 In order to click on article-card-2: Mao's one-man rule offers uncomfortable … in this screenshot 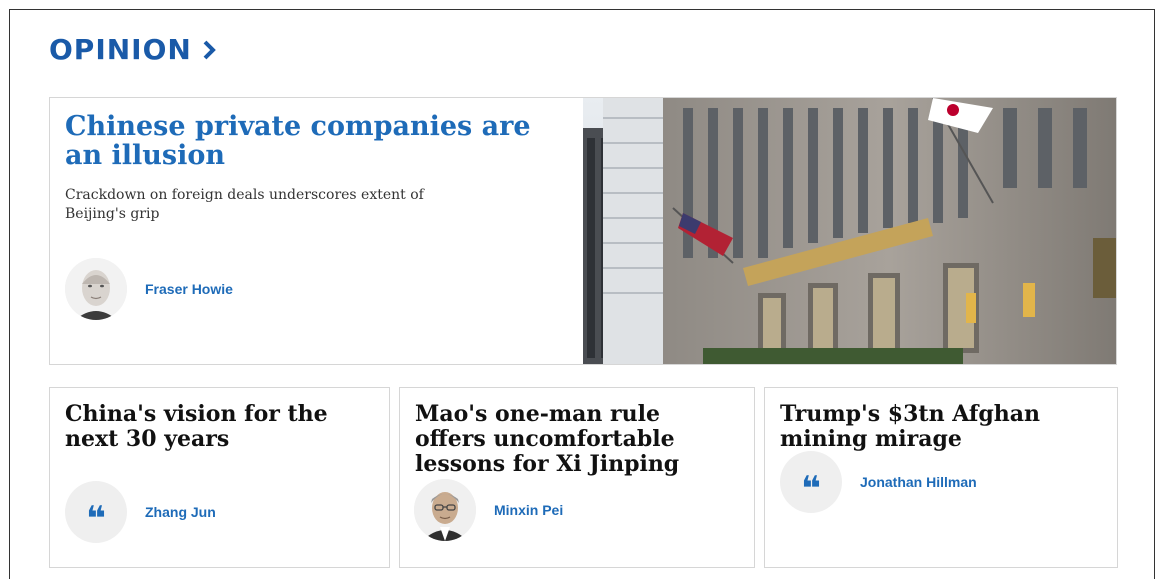, I will do `click(577, 477)`.